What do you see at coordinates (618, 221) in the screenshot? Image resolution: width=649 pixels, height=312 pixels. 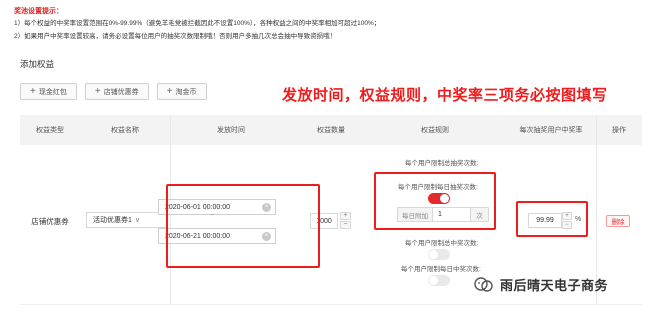 I see `delete-button: 删除` at bounding box center [618, 221].